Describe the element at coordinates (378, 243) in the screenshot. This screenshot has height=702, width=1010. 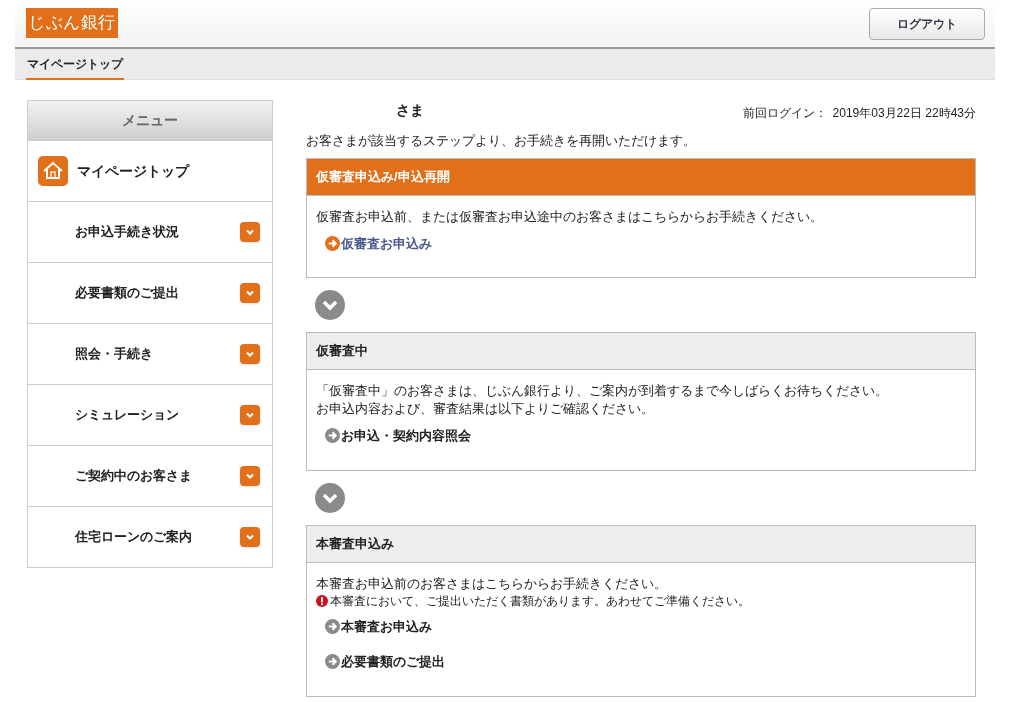
I see `step-link: 仮審査お申込み` at that location.